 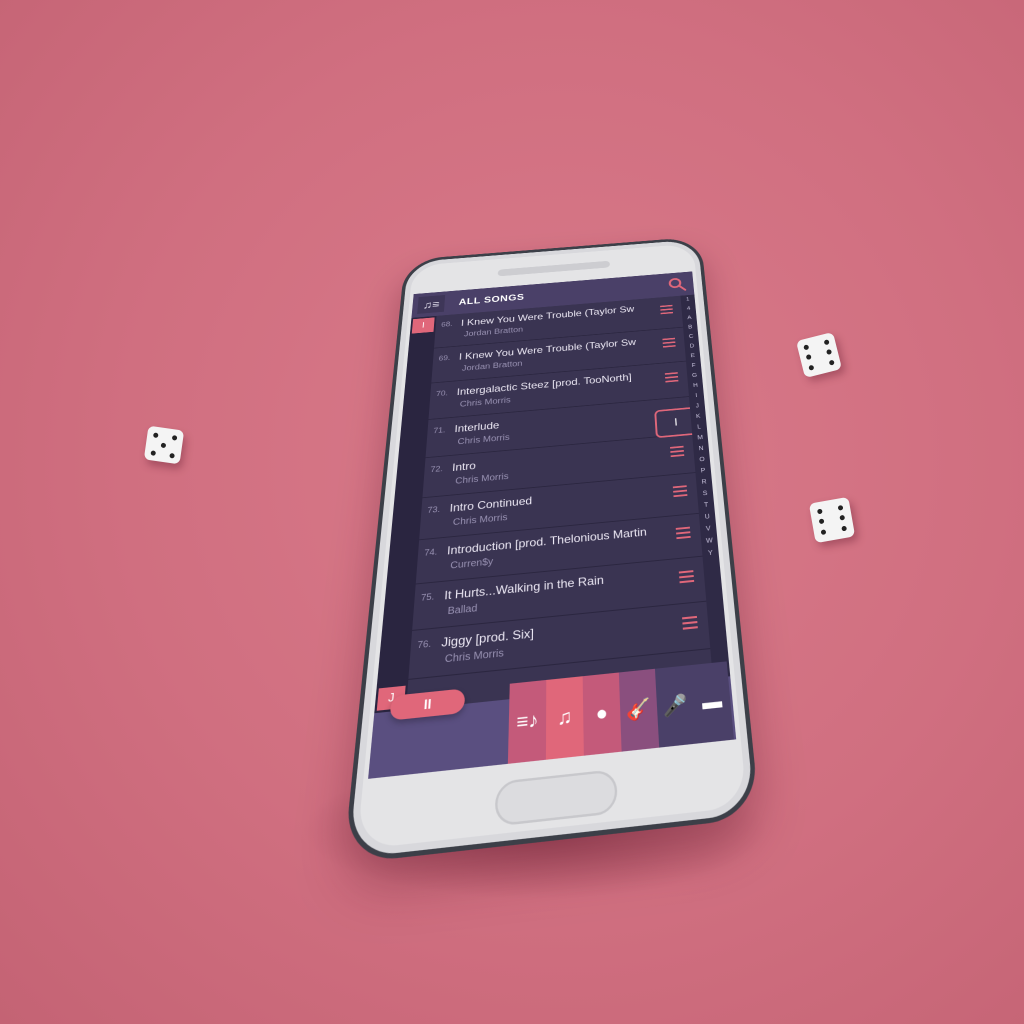 I want to click on speaker-grille, so click(x=553, y=268).